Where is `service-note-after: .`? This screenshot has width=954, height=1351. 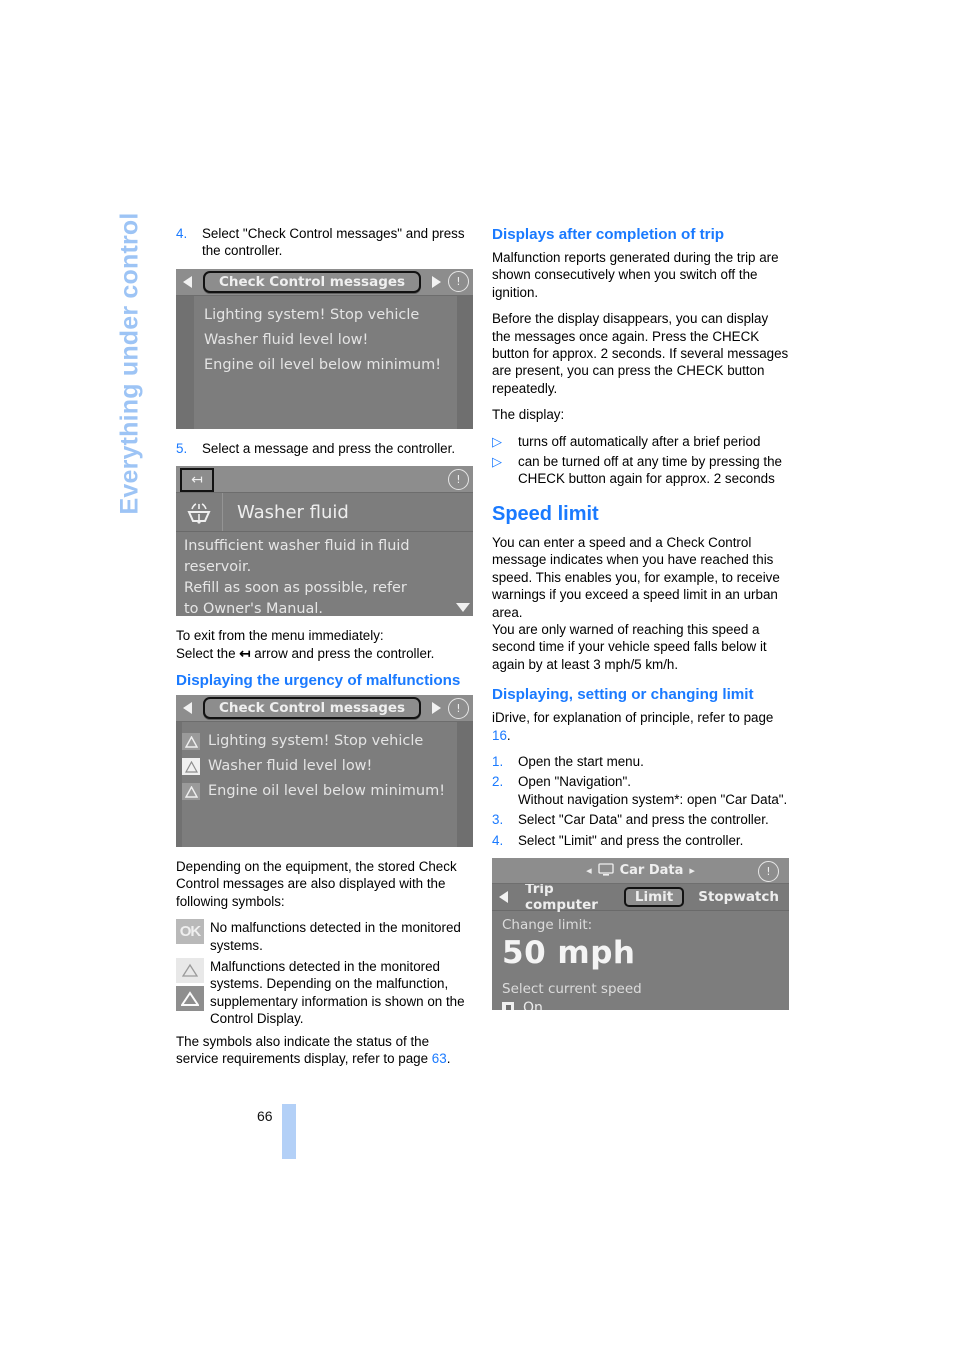
service-note-after: . is located at coordinates (448, 1059).